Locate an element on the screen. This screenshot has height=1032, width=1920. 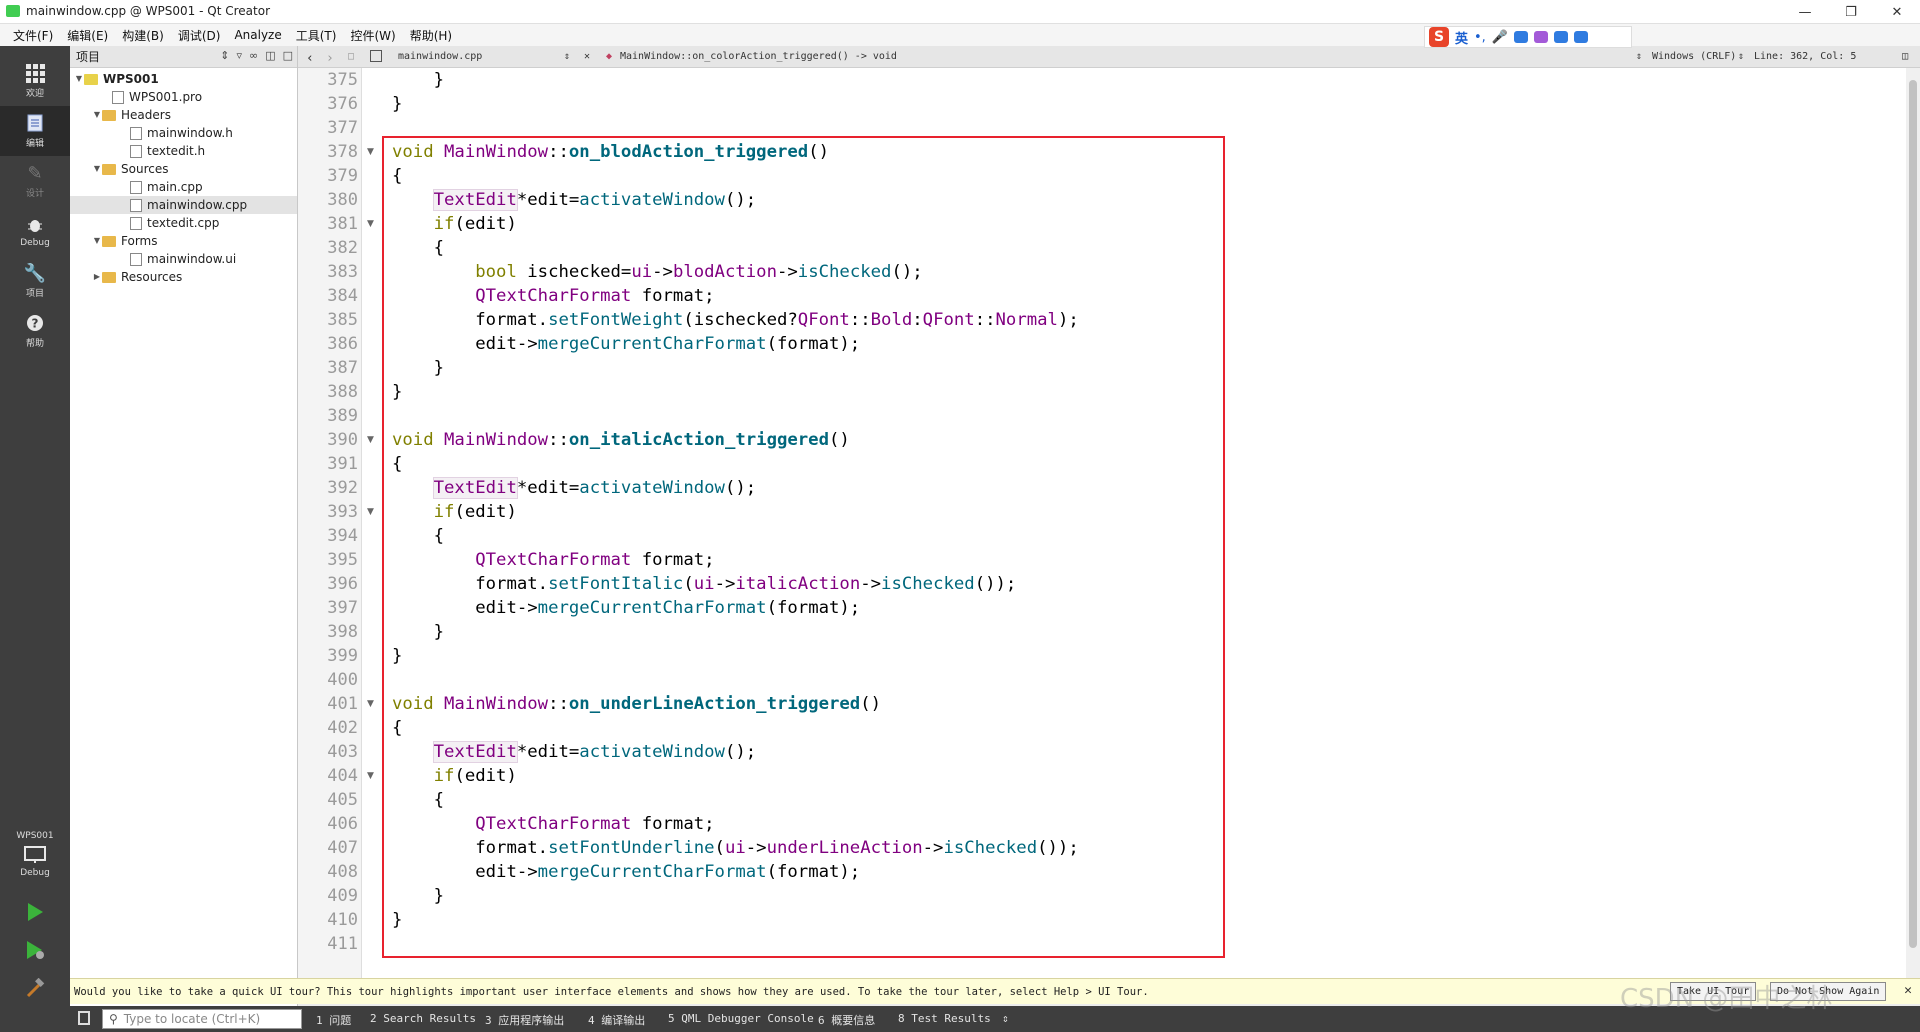
more-tabs-arrows-icon: ⇕ is located at coordinates (1005, 1018).